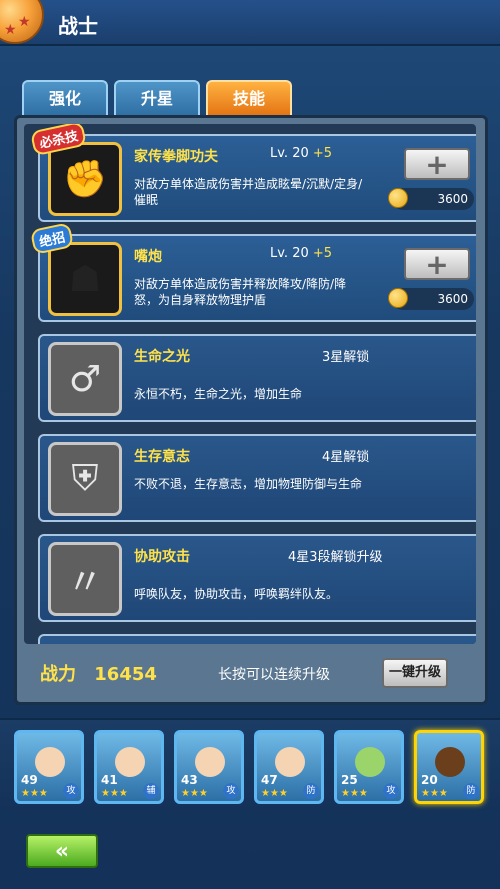 Image resolution: width=500 pixels, height=889 pixels. I want to click on unlock-condition: 4星3段解锁升级, so click(335, 557).